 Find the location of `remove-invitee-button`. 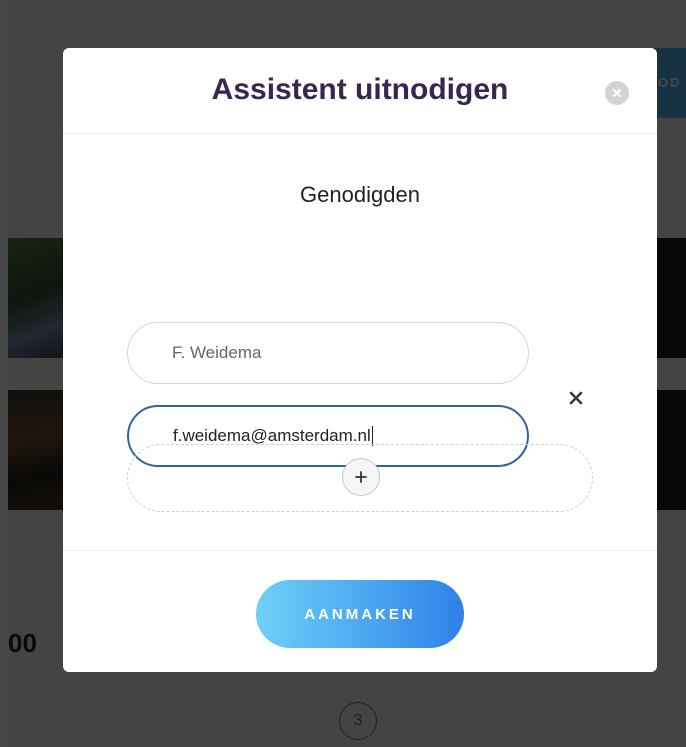

remove-invitee-button is located at coordinates (576, 398).